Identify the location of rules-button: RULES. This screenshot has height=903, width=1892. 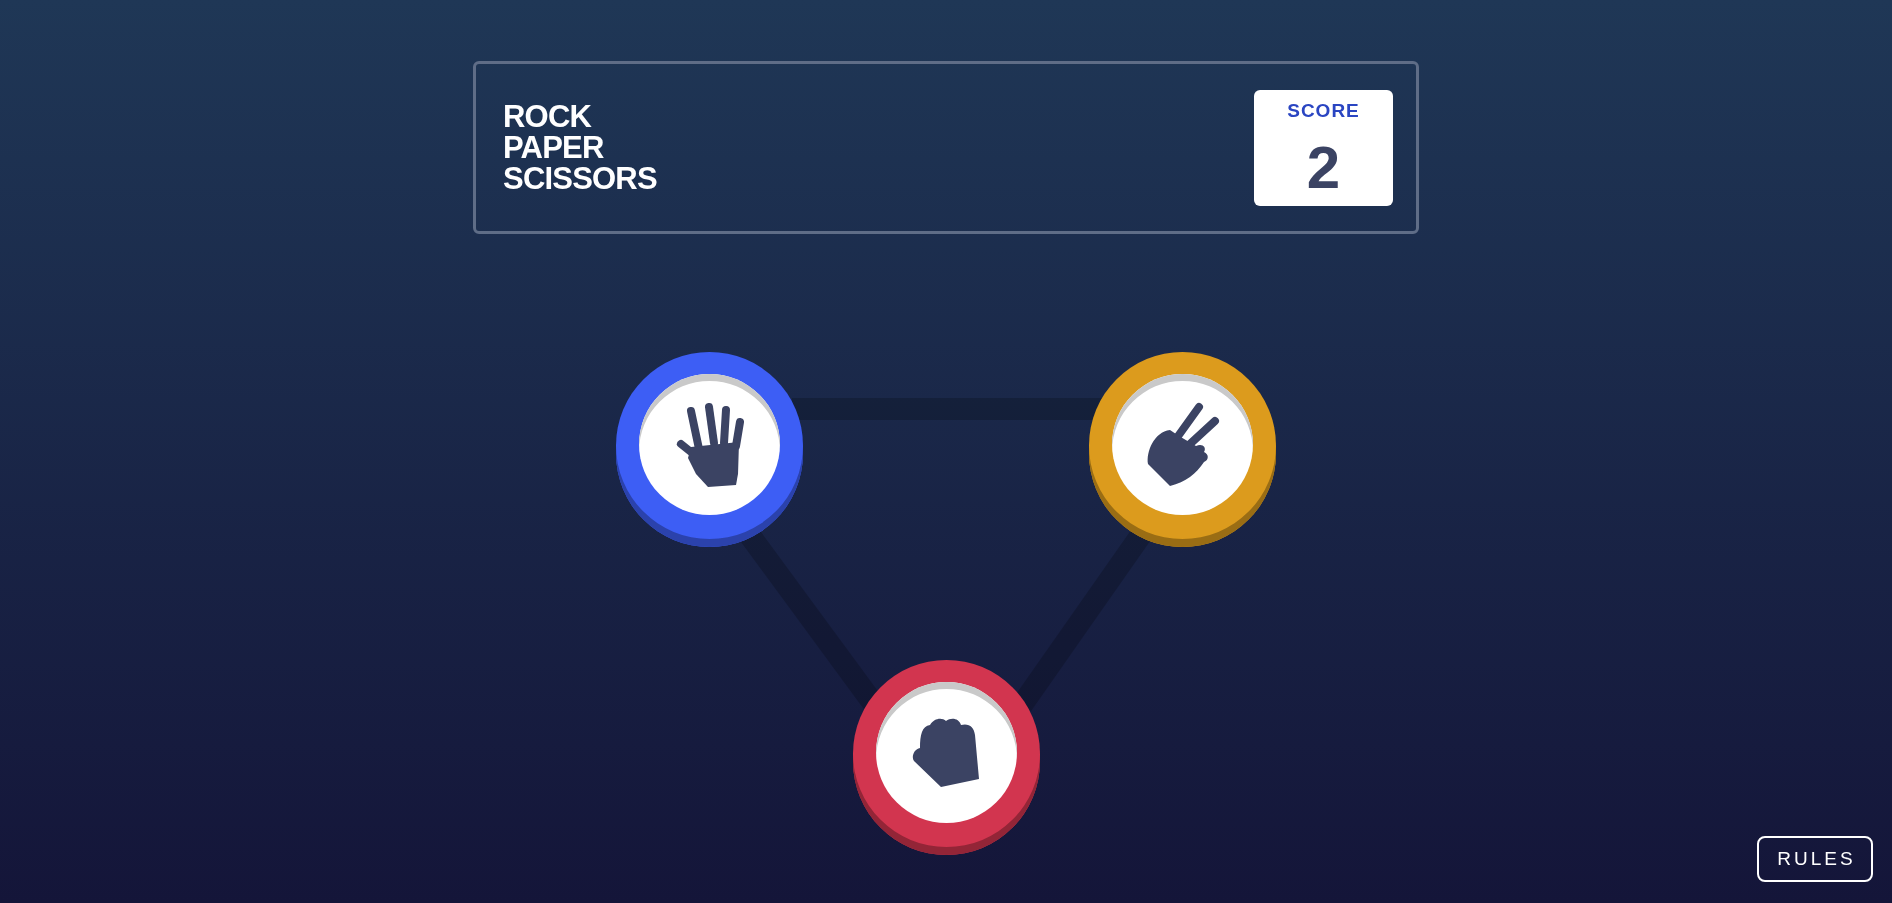
(1815, 859).